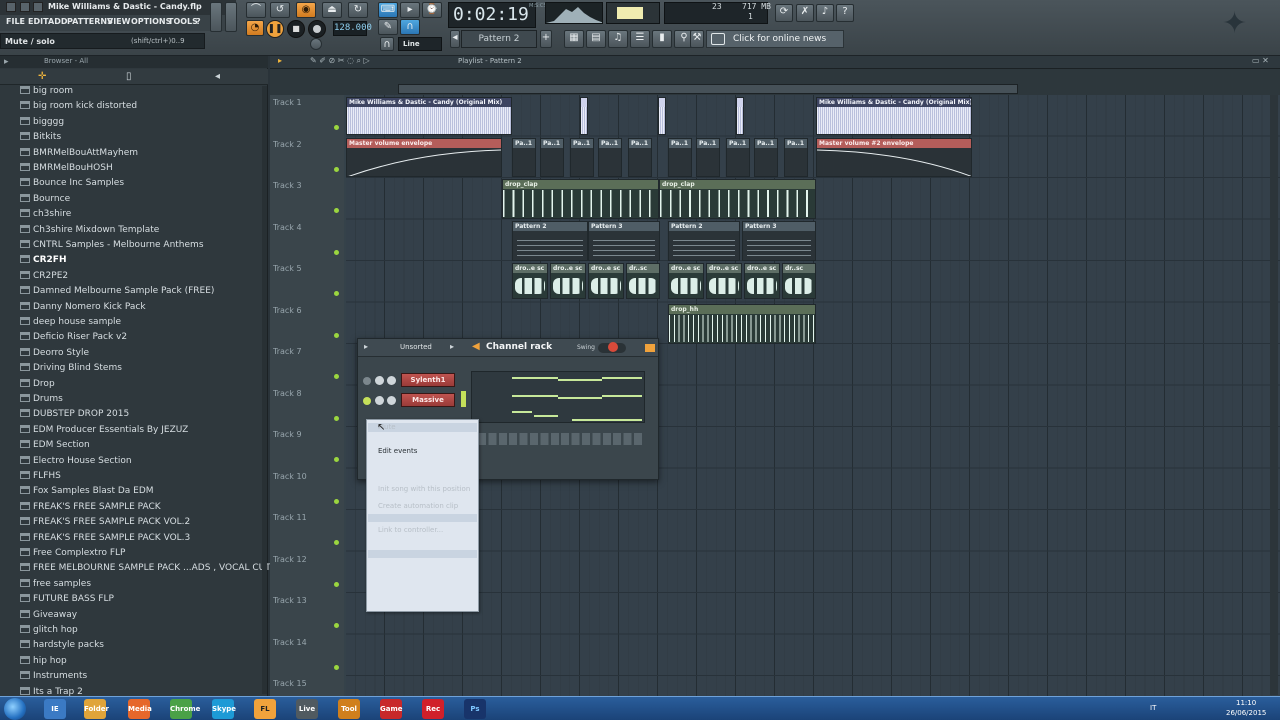 This screenshot has width=1280, height=720. What do you see at coordinates (55, 447) in the screenshot?
I see `browser-folder: EDM Section` at bounding box center [55, 447].